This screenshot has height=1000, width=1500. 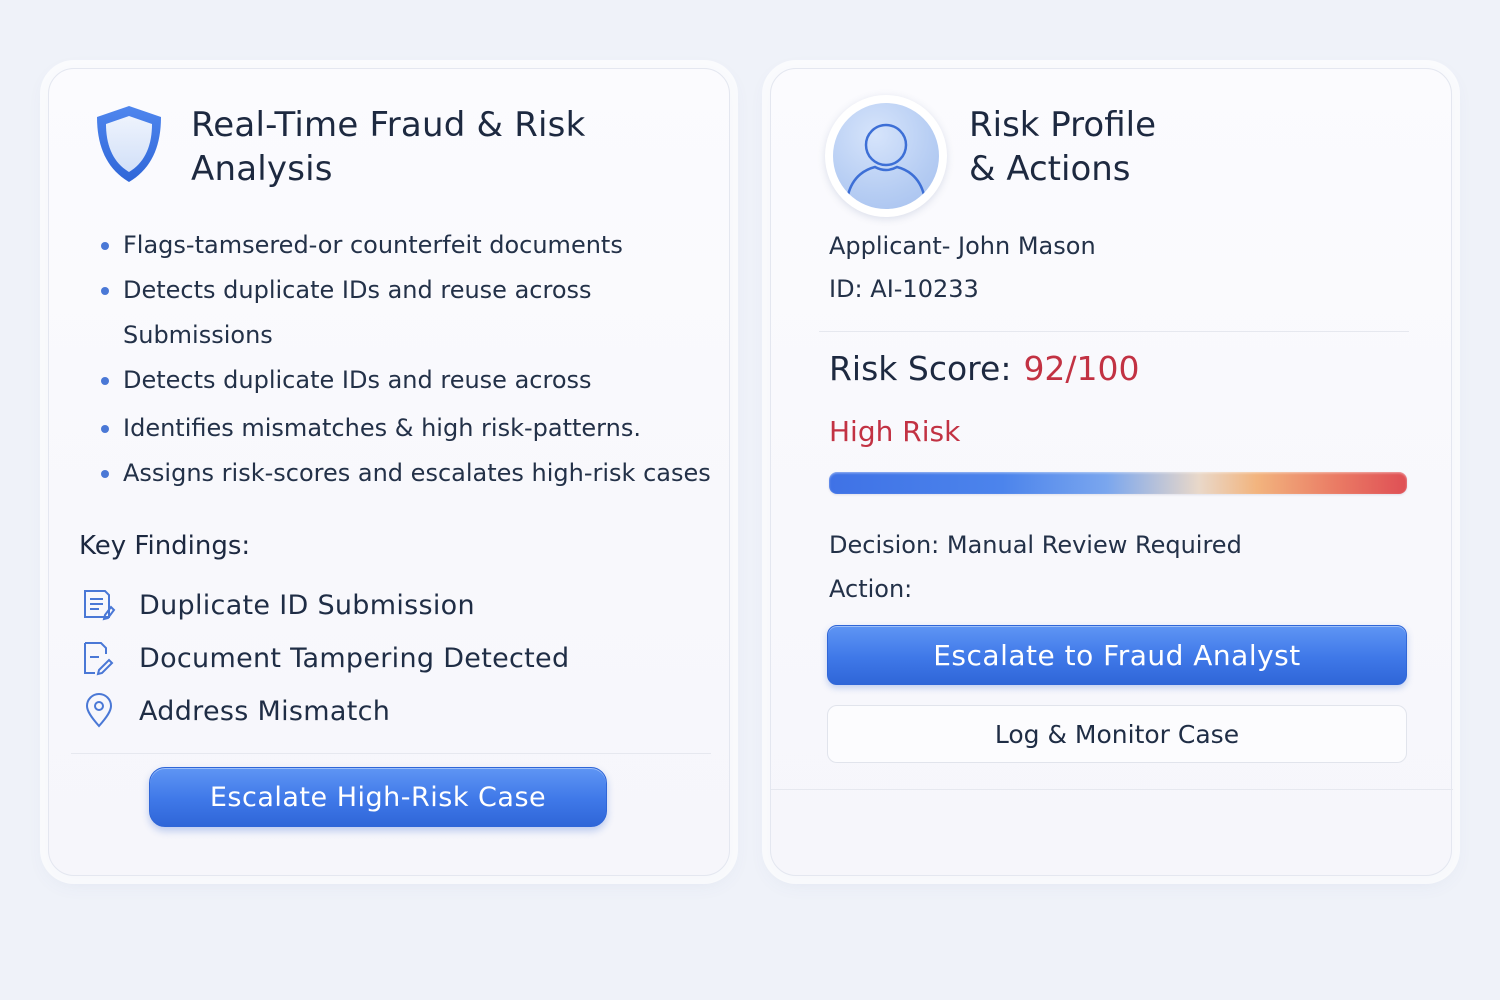 What do you see at coordinates (895, 431) in the screenshot?
I see `risk-level-badge: High Risk` at bounding box center [895, 431].